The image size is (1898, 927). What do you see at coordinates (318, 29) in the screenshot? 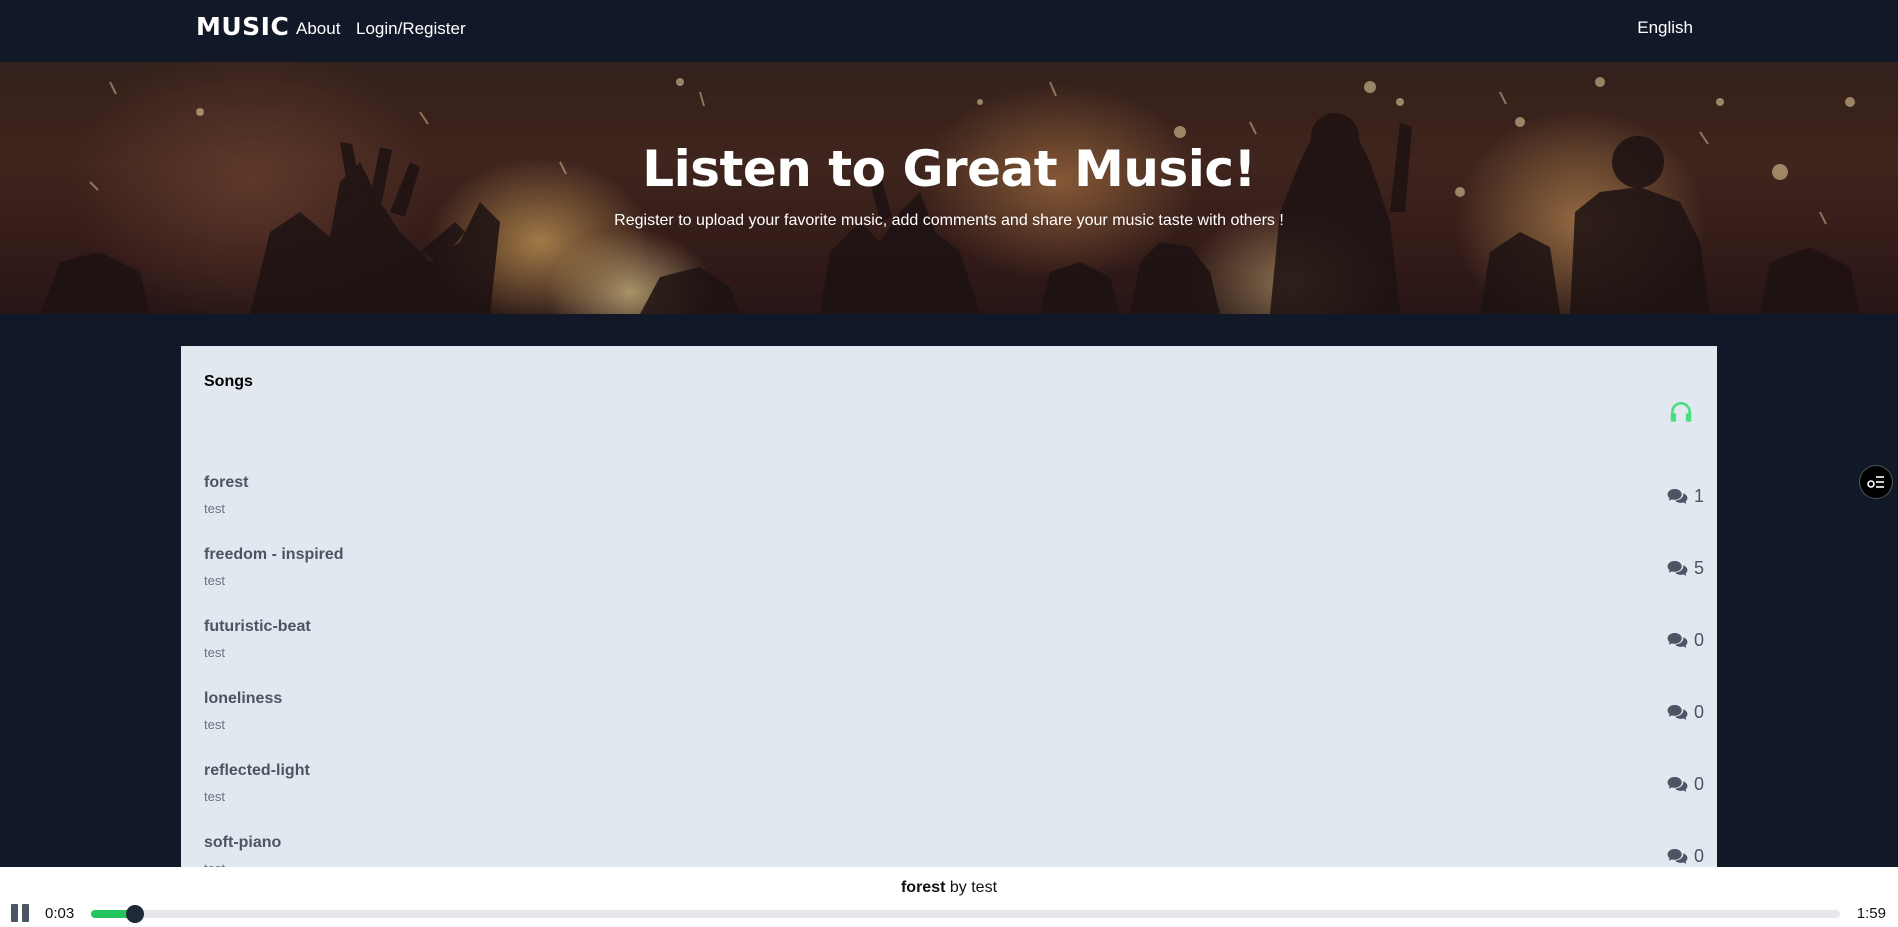
I see `nav-about-link: About` at bounding box center [318, 29].